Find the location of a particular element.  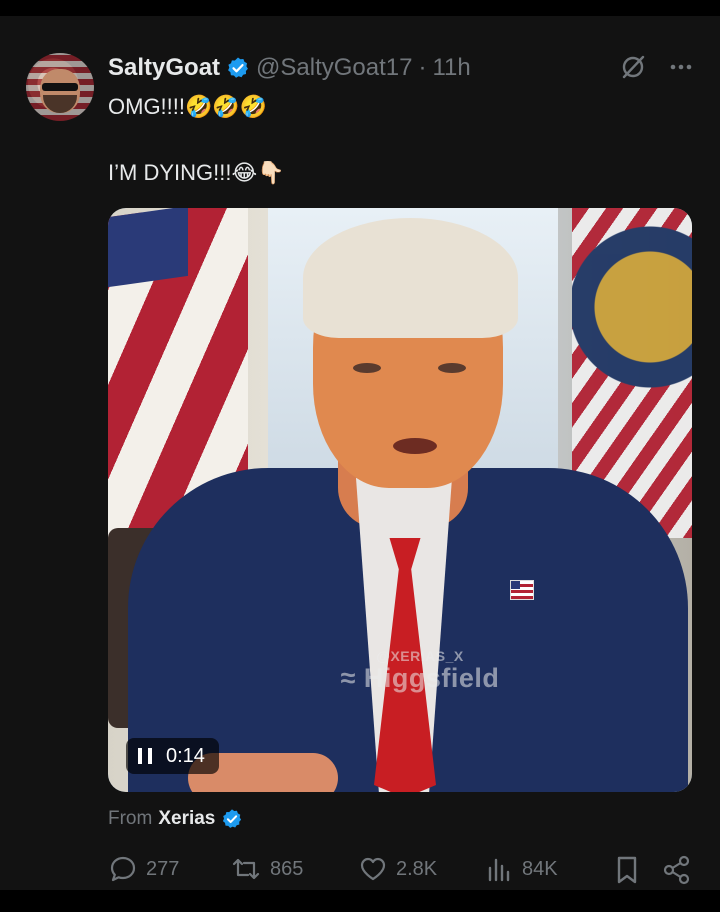

action-bar: 277 865 2.8K 84K is located at coordinates (400, 872).